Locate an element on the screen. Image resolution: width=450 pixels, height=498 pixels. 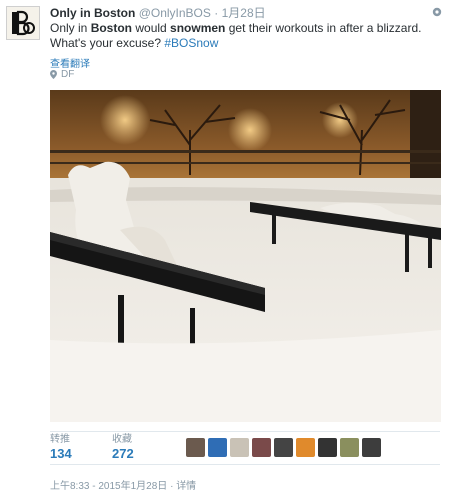
favorites-count: 272 is located at coordinates (123, 453).